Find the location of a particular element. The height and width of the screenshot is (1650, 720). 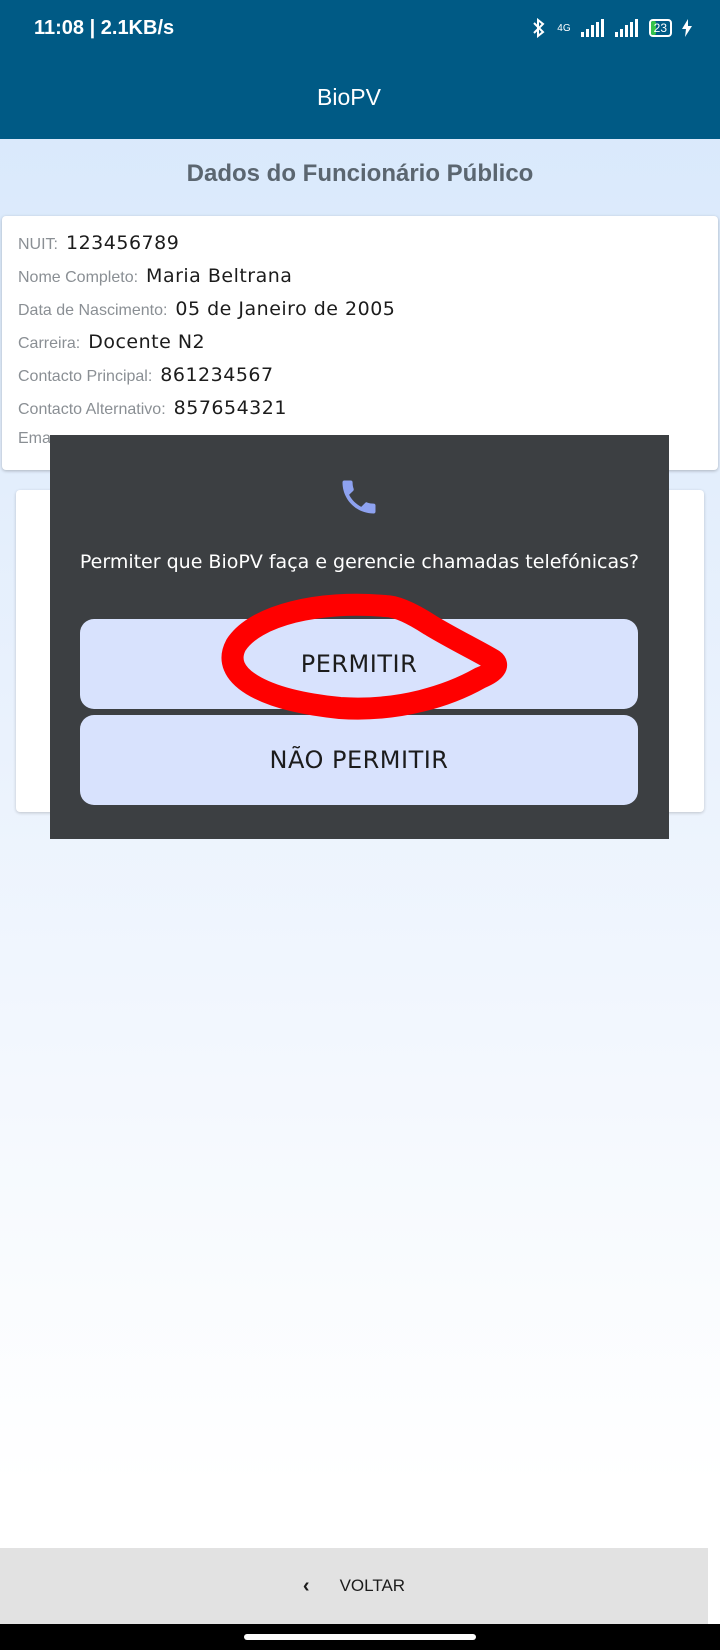

phone-icon is located at coordinates (359, 497).